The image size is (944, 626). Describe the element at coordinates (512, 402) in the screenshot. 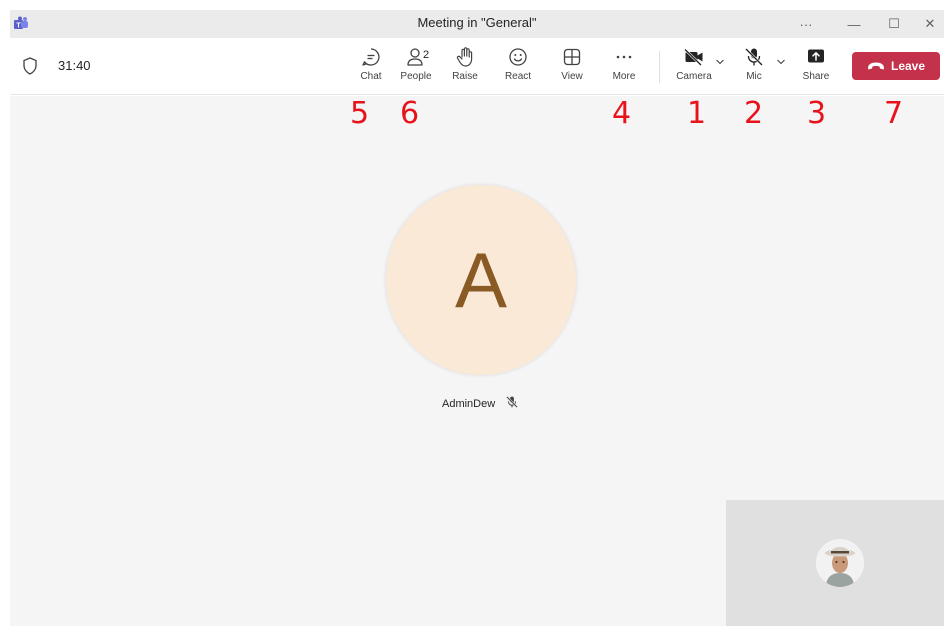

I see `participant-muted-mic-icon` at that location.